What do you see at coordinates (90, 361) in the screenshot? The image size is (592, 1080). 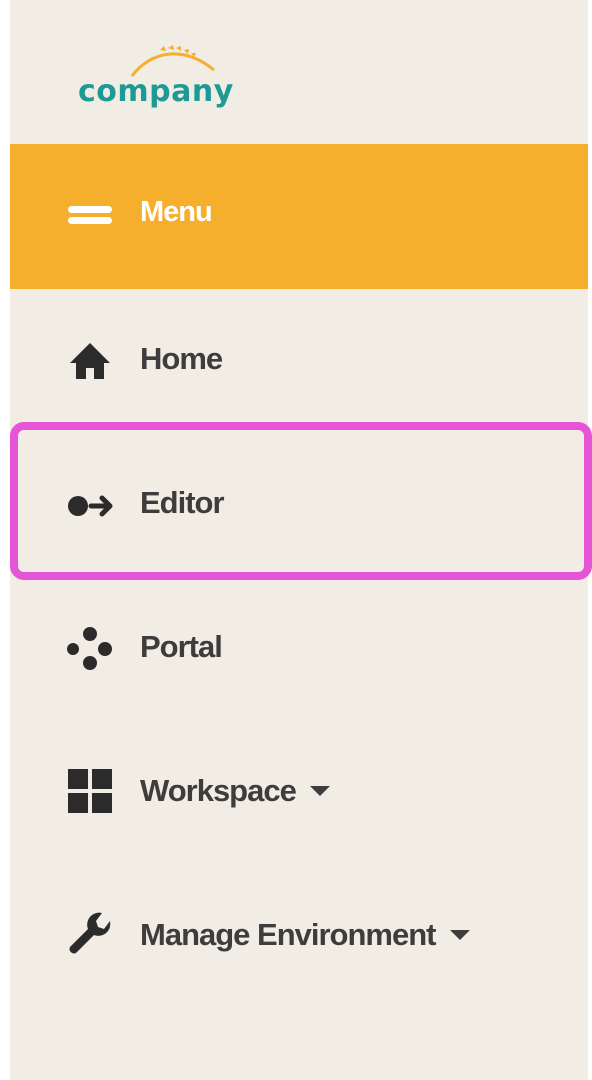 I see `home-icon` at bounding box center [90, 361].